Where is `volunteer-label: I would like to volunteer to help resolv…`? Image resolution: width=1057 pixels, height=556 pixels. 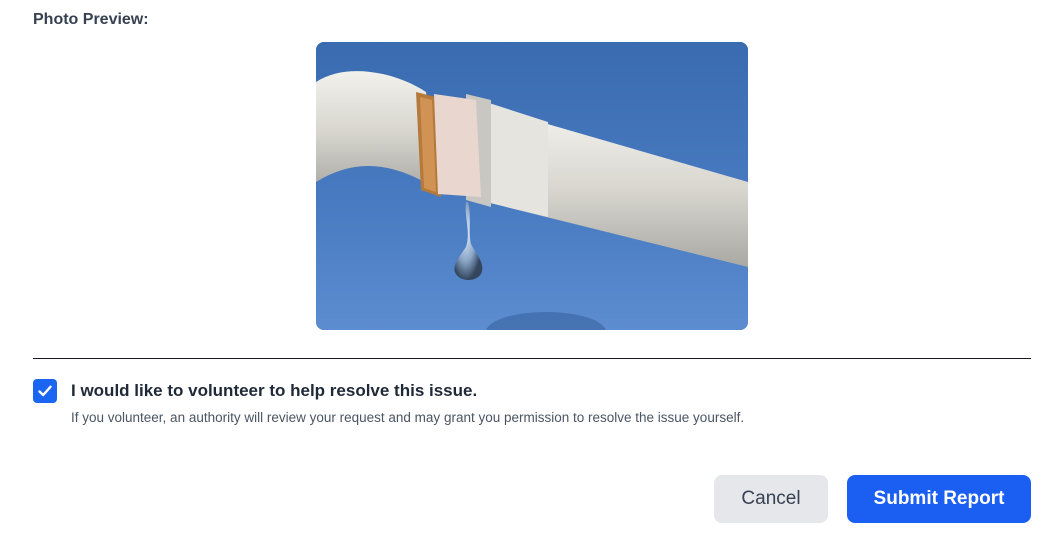 volunteer-label: I would like to volunteer to help resolv… is located at coordinates (274, 391).